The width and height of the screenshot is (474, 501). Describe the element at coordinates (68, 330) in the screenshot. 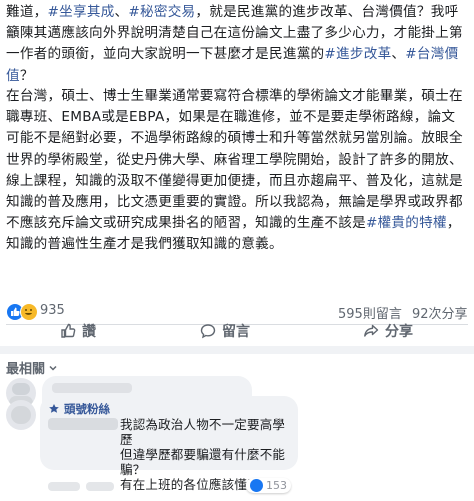

I see `thumbs-up-icon` at that location.